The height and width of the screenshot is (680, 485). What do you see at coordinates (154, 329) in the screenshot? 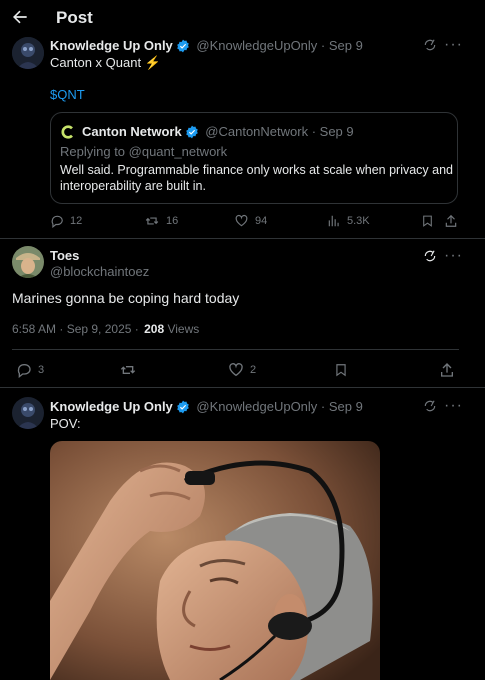
I see `views-count: 208` at bounding box center [154, 329].